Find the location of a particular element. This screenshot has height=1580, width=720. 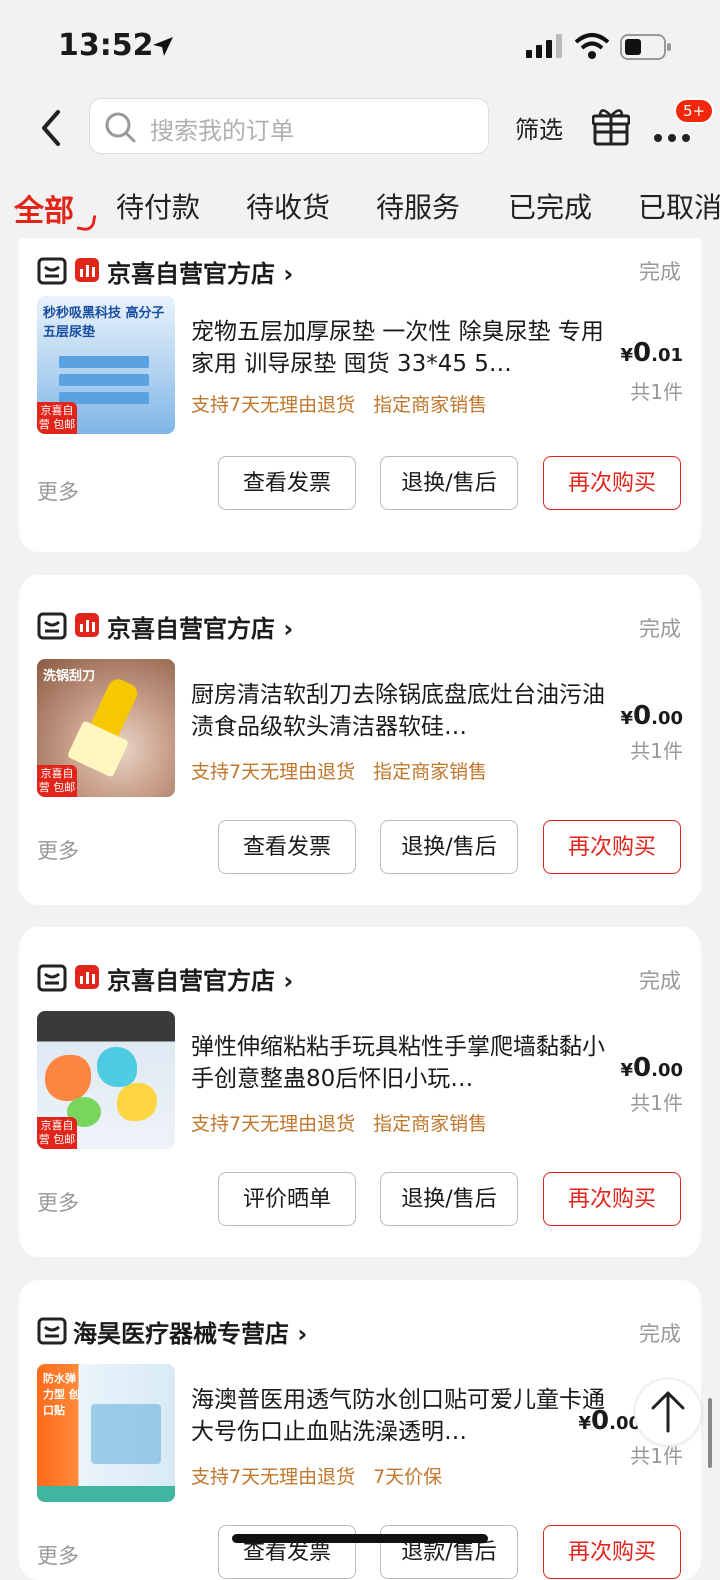

wifi-icon is located at coordinates (592, 46).